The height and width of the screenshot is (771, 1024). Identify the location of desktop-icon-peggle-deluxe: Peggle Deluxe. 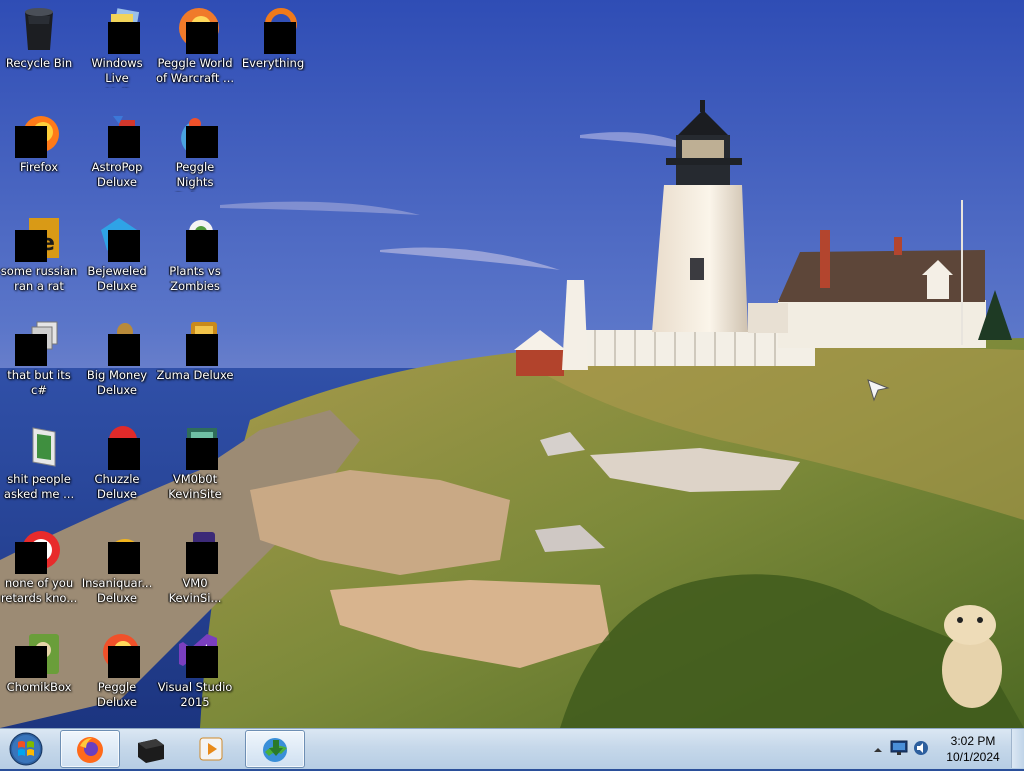
(117, 676).